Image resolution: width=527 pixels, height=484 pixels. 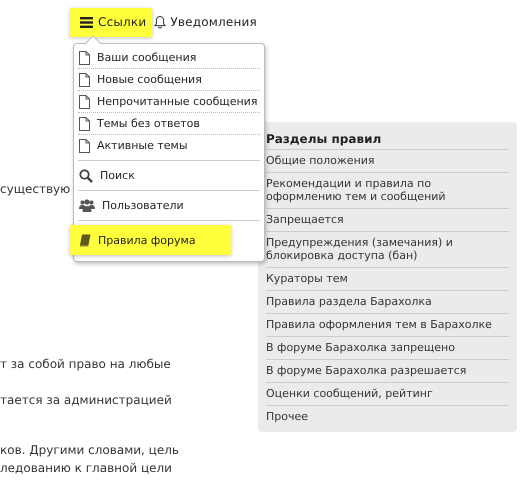 I want to click on body-paragraph: ков. Другими словами, цель ледованию к главной цели, so click(x=90, y=459).